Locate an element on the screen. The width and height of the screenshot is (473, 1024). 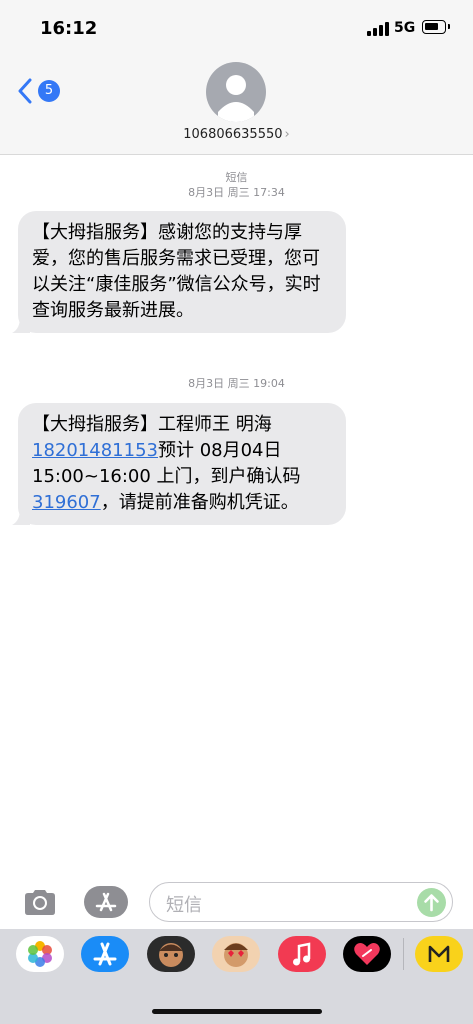
chevron-left-icon is located at coordinates (25, 91).